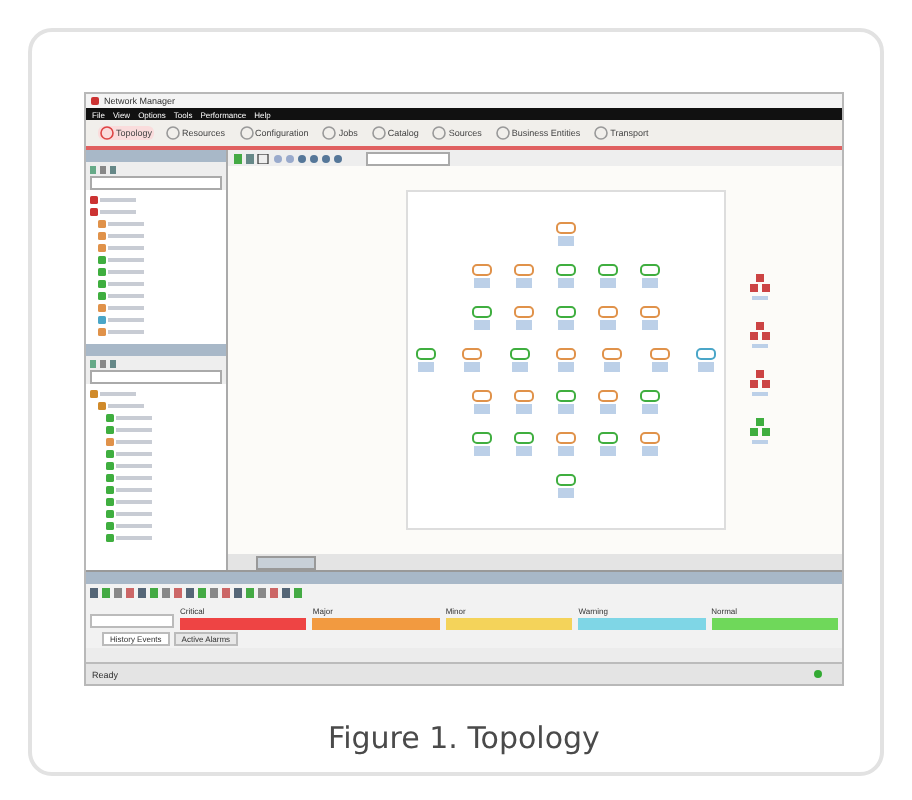  I want to click on app-logo-icon, so click(95, 101).